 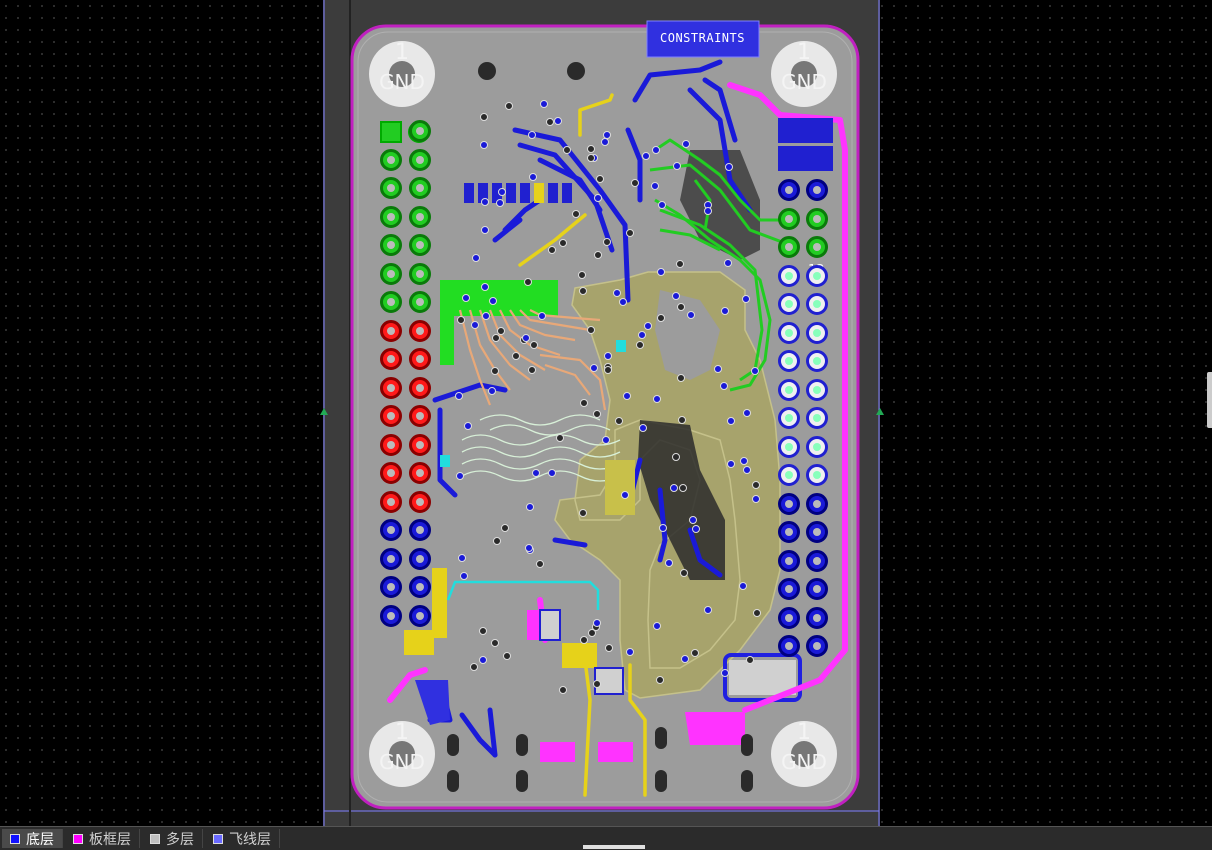 What do you see at coordinates (180, 839) in the screenshot?
I see `layer-label: 多层` at bounding box center [180, 839].